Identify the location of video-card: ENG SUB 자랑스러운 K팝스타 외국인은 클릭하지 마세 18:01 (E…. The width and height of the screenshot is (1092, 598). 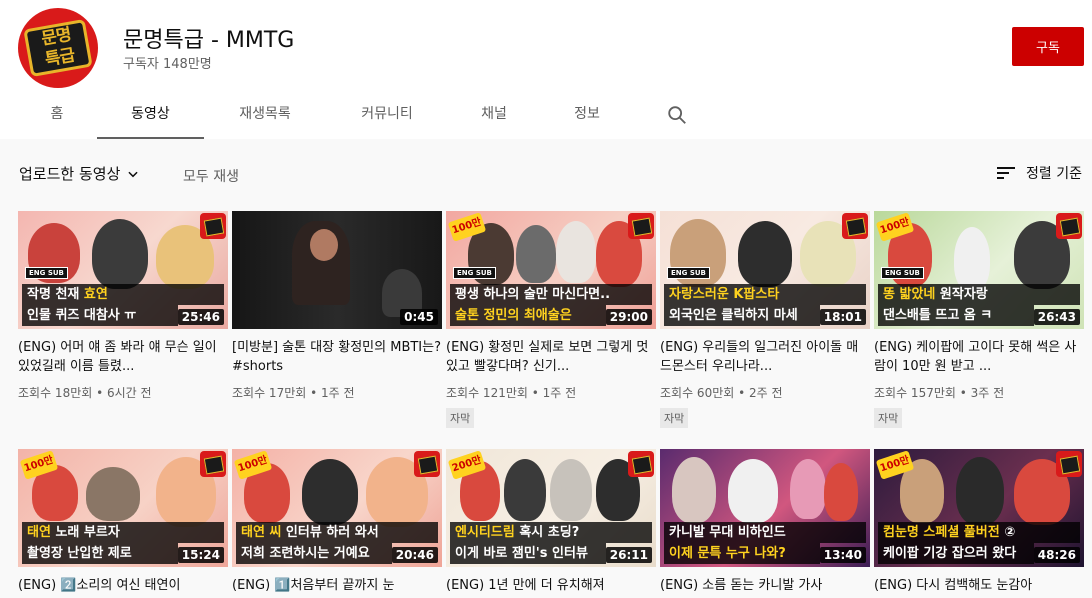
(765, 319).